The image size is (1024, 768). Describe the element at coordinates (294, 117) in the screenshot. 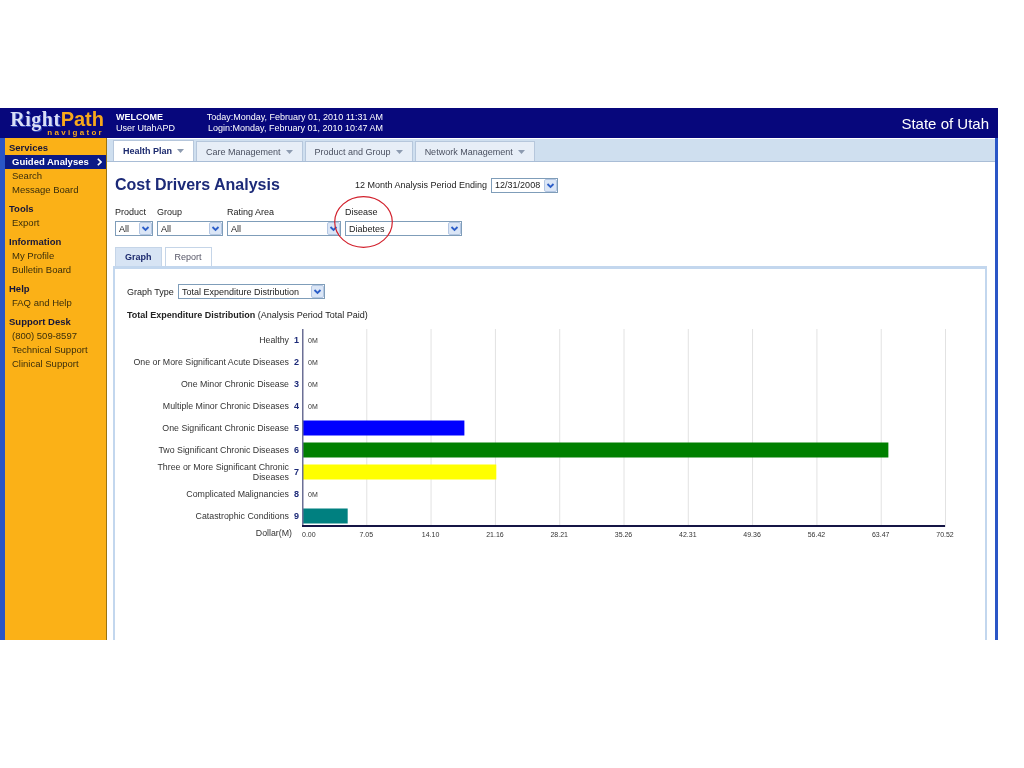

I see `today-date: Today:Monday, February 01, 2010 11:31 AM` at that location.